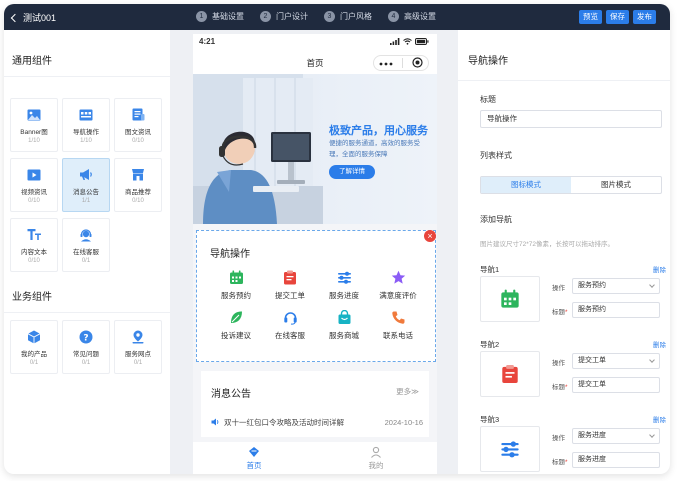 The height and width of the screenshot is (481, 678). Describe the element at coordinates (652, 360) in the screenshot. I see `chevron-down-icon` at that location.